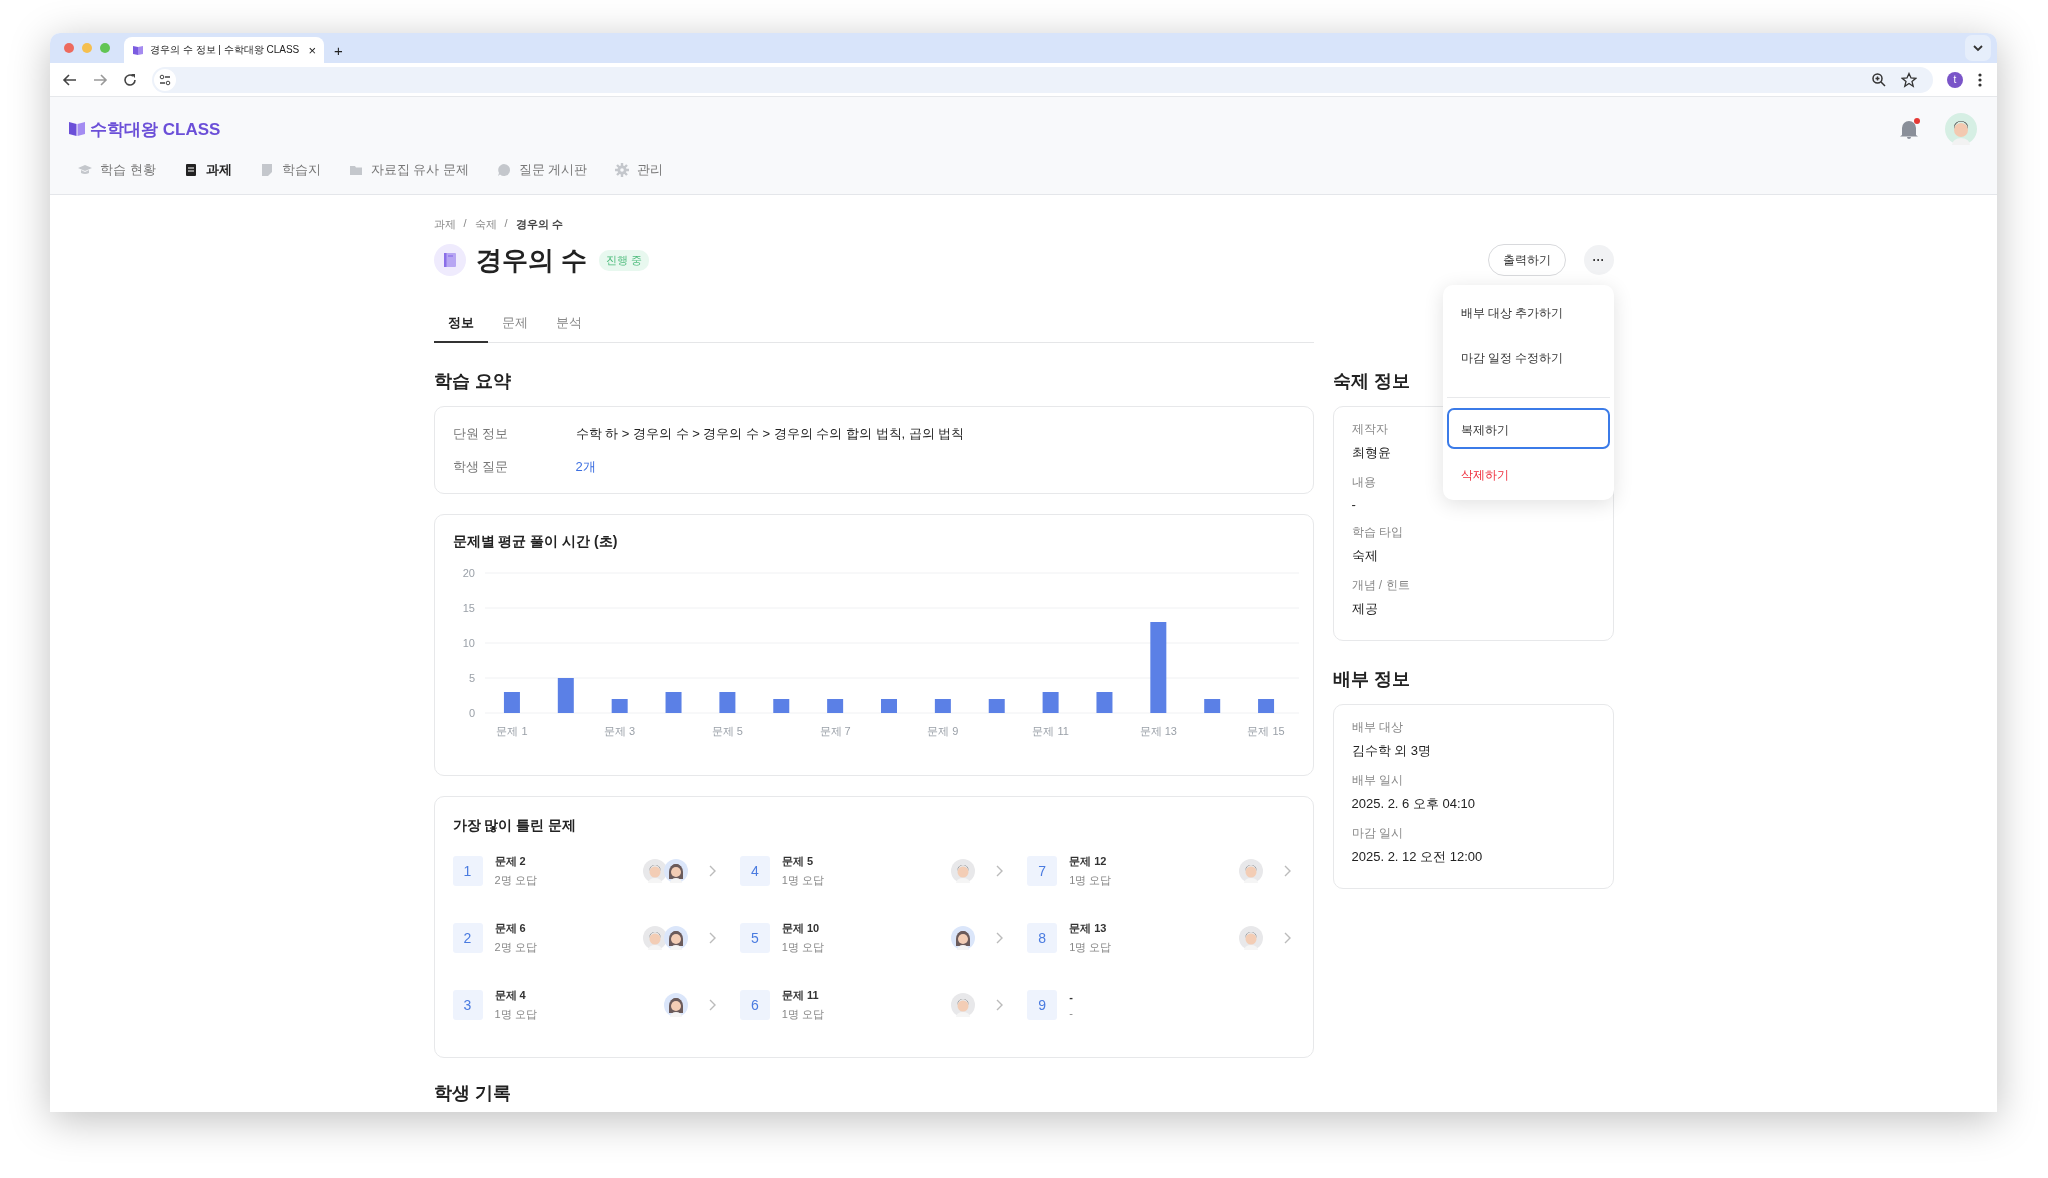 The height and width of the screenshot is (1178, 2048). Describe the element at coordinates (290, 170) in the screenshot. I see `nav-tab: 학습지` at that location.